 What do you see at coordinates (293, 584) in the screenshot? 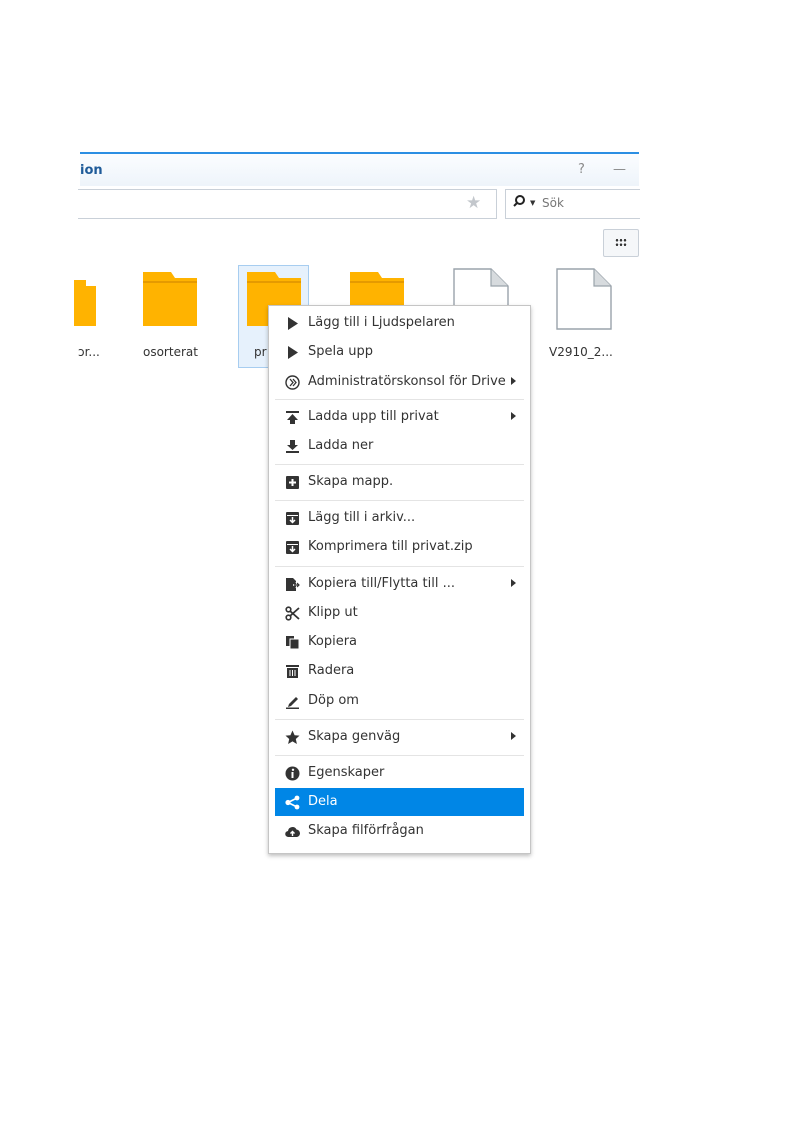
I see `copy-move-icon` at bounding box center [293, 584].